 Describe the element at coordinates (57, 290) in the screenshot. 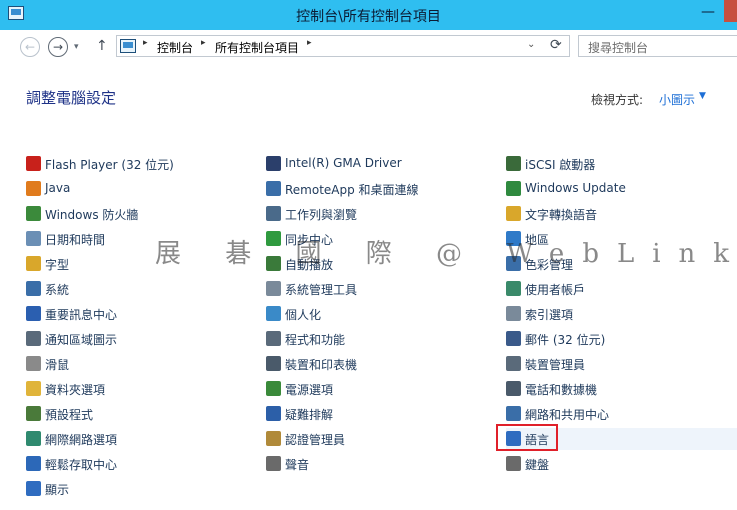

I see `item-label: 系統` at that location.